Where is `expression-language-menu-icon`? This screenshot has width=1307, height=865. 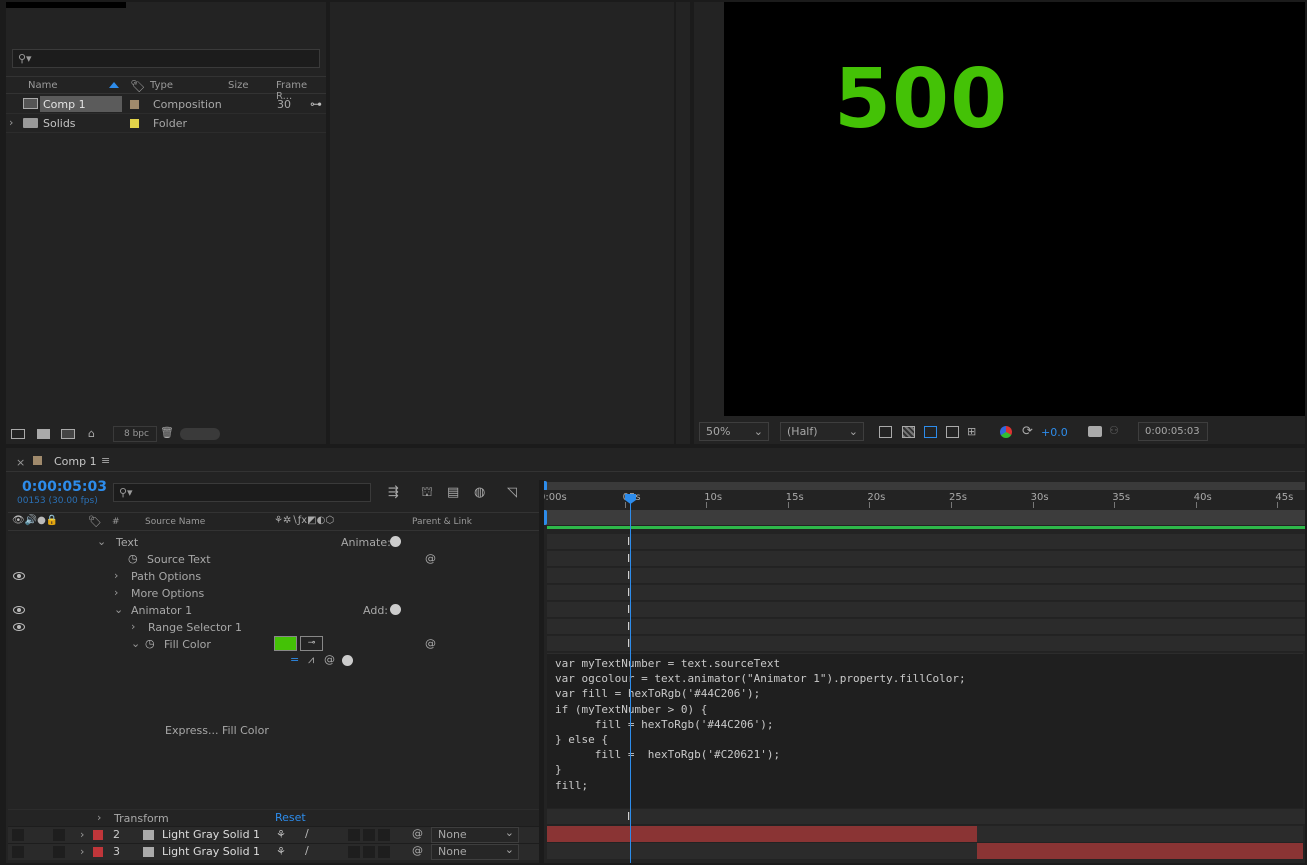
expression-language-menu-icon is located at coordinates (347, 660).